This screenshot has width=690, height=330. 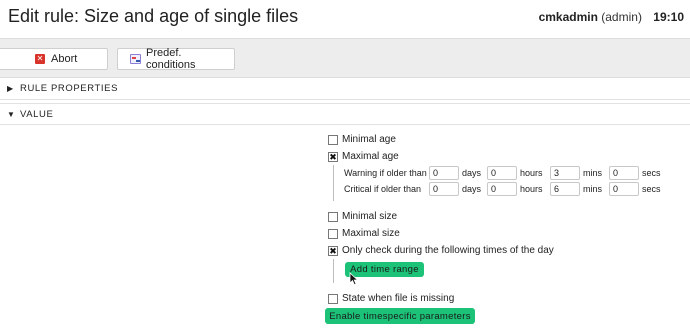 I want to click on warning-mins-unit: mins, so click(x=593, y=173).